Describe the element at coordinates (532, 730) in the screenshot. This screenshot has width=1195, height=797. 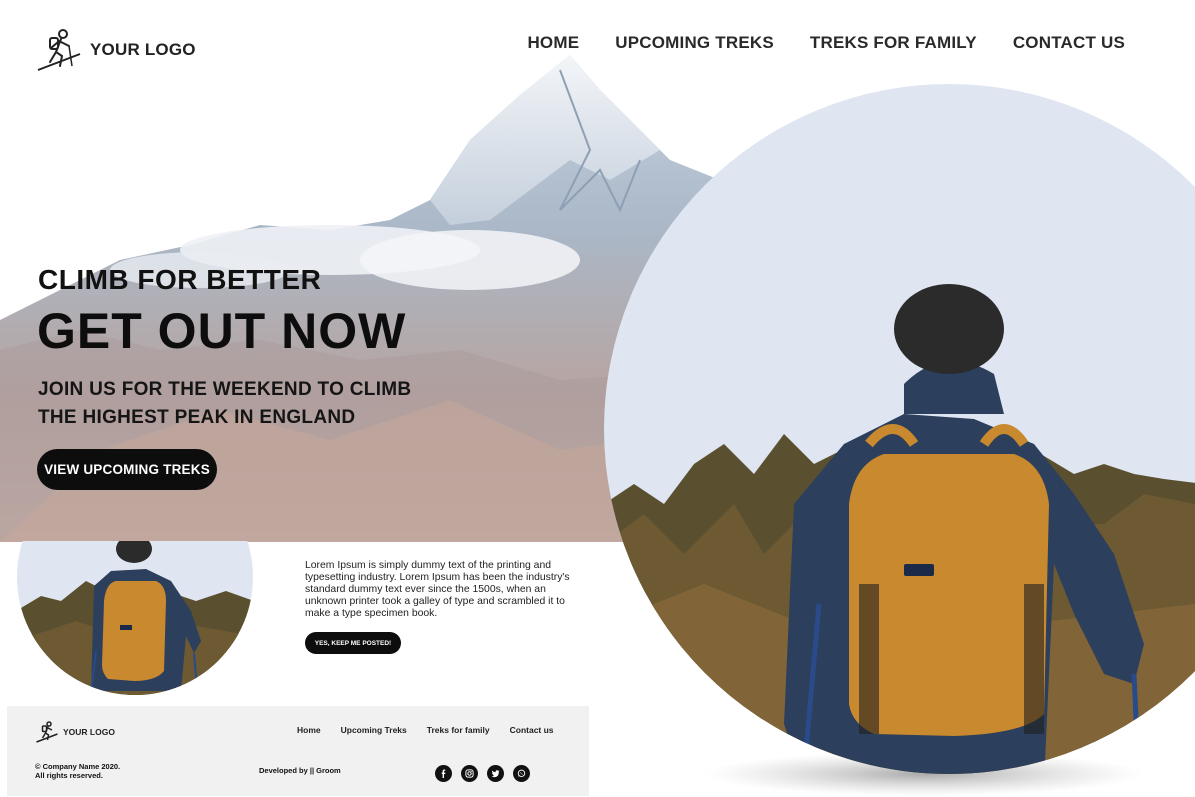
I see `footer-nav-contact-us: Contact us` at that location.